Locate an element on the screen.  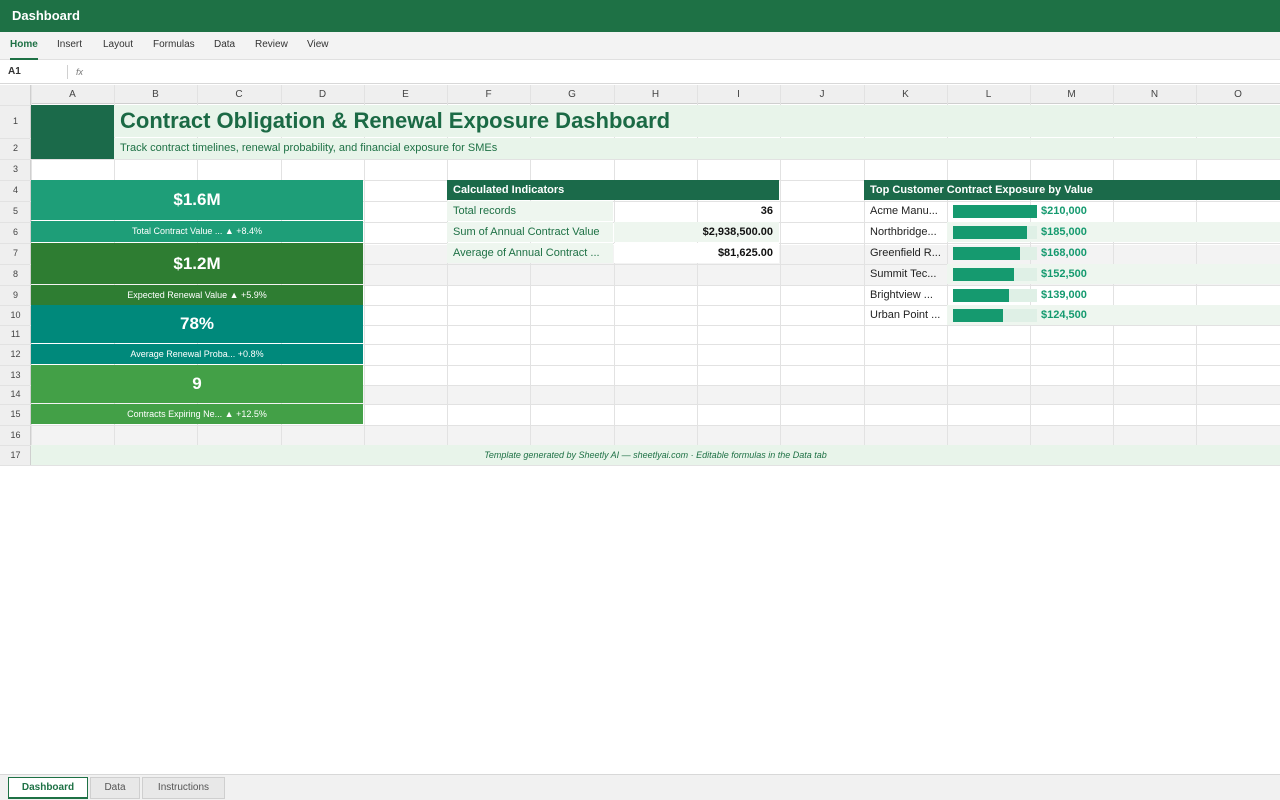
row-header: 13 is located at coordinates (15, 375).